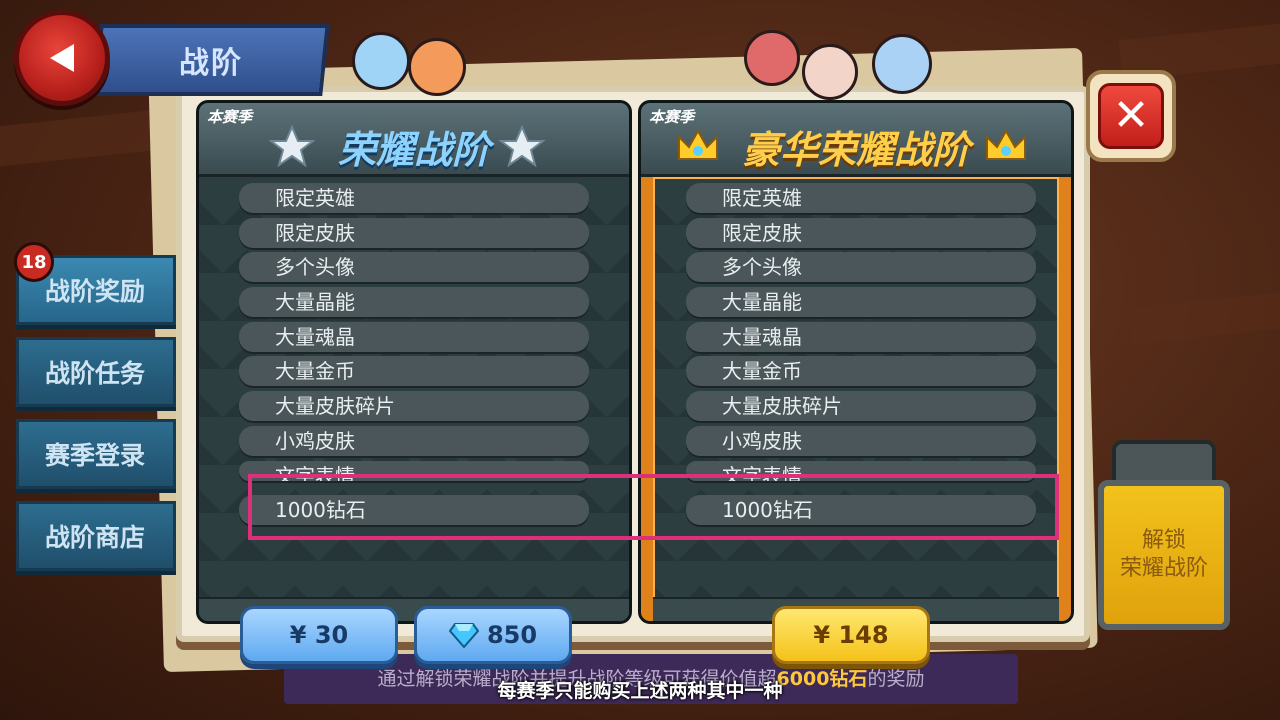 The width and height of the screenshot is (1280, 720). I want to click on close-button: ✕, so click(1131, 116).